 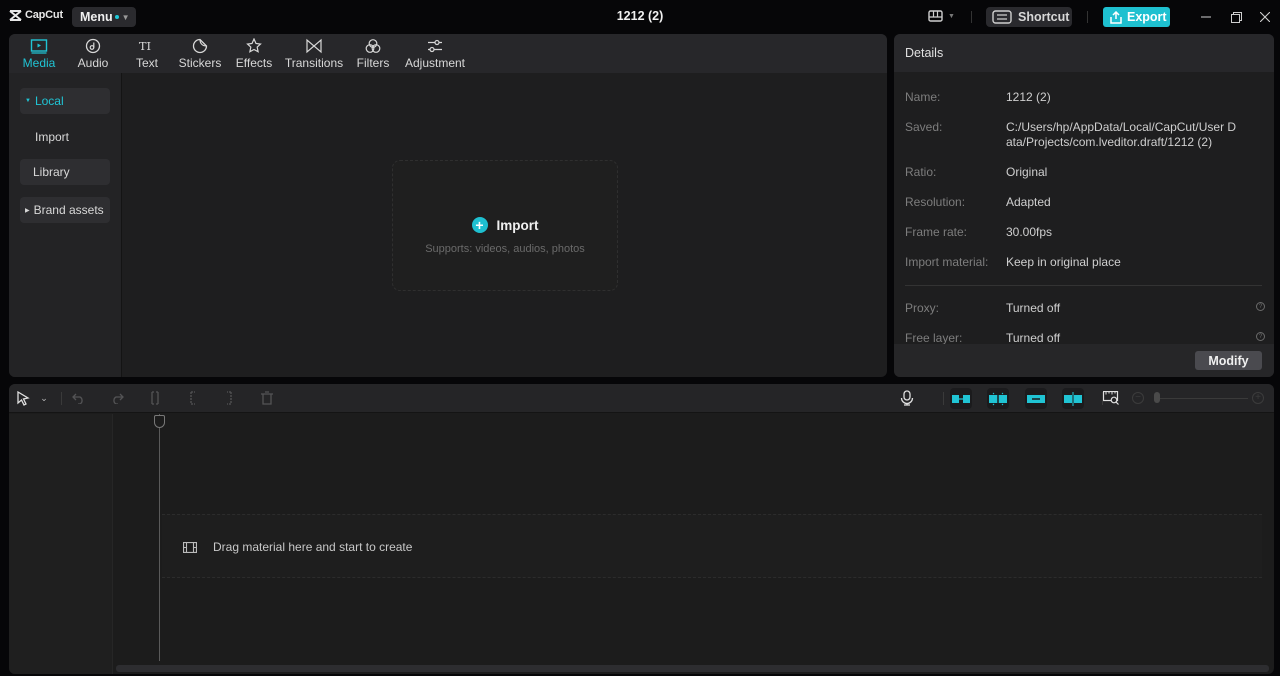 I want to click on zoom-in-button: +, so click(x=1258, y=398).